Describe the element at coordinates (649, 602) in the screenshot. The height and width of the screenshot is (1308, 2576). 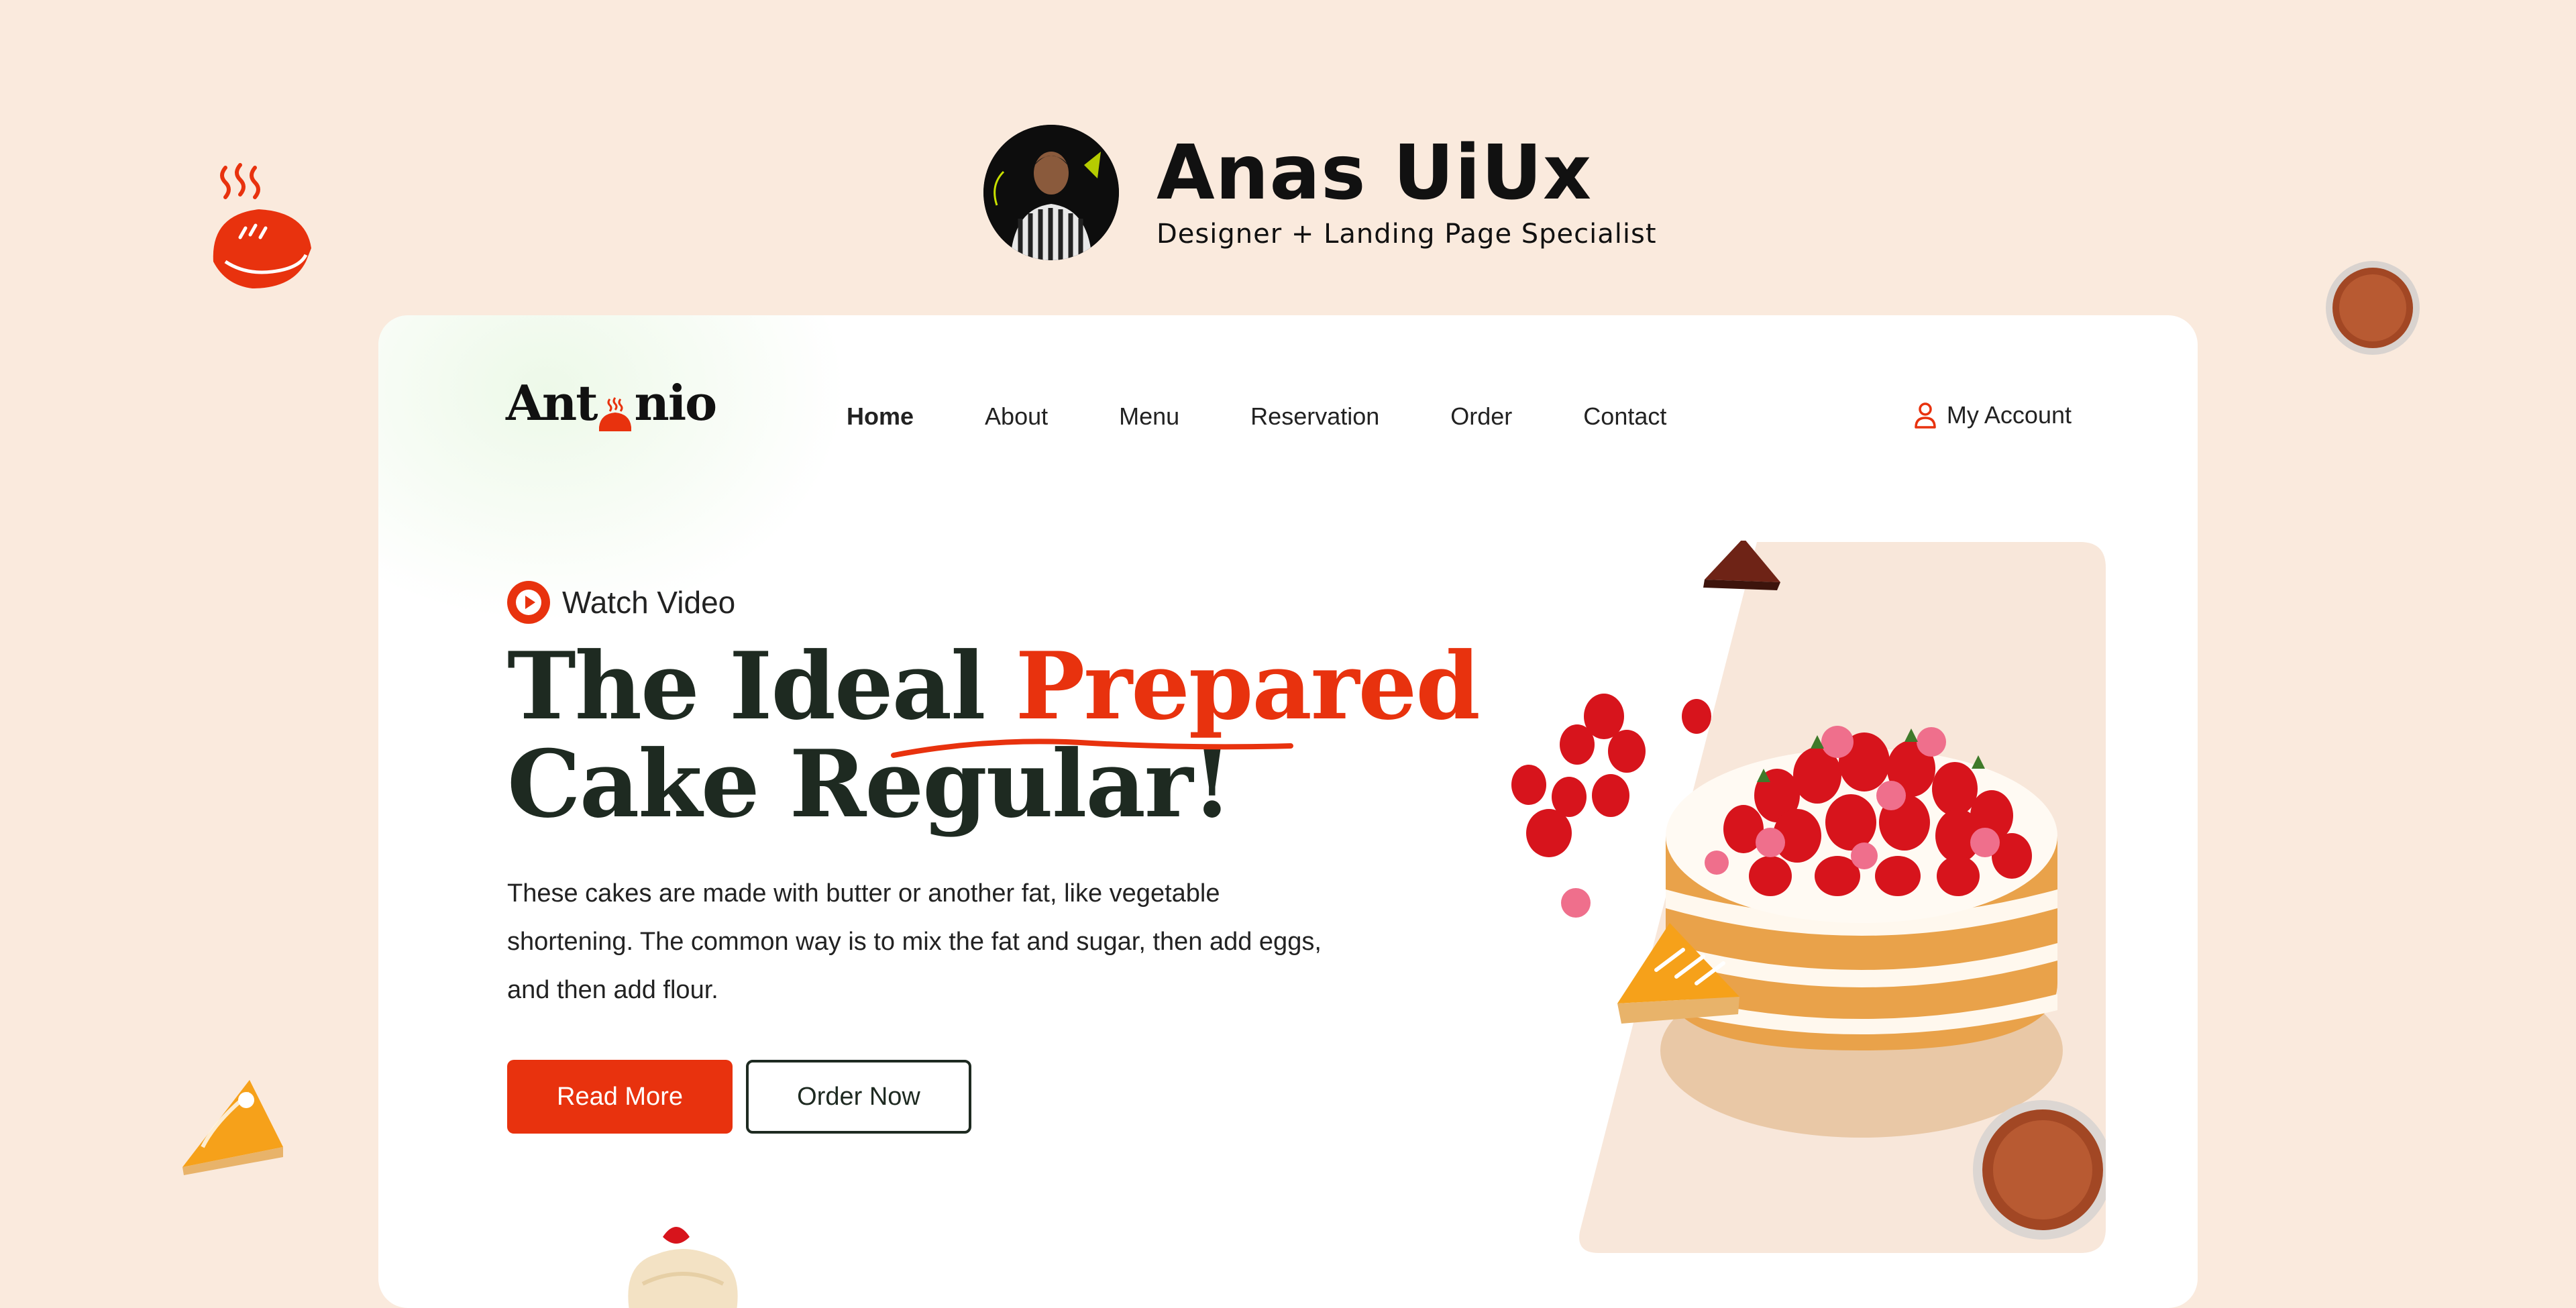
I see `watch-video-label: Watch Video` at that location.